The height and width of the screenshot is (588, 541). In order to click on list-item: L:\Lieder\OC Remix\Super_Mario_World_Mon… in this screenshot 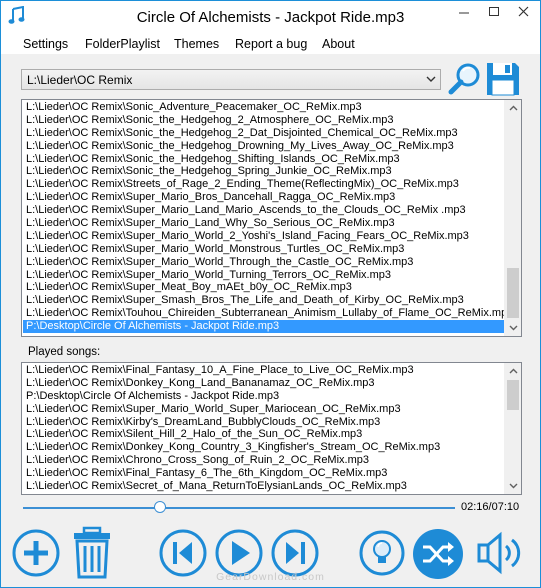, I will do `click(263, 249)`.